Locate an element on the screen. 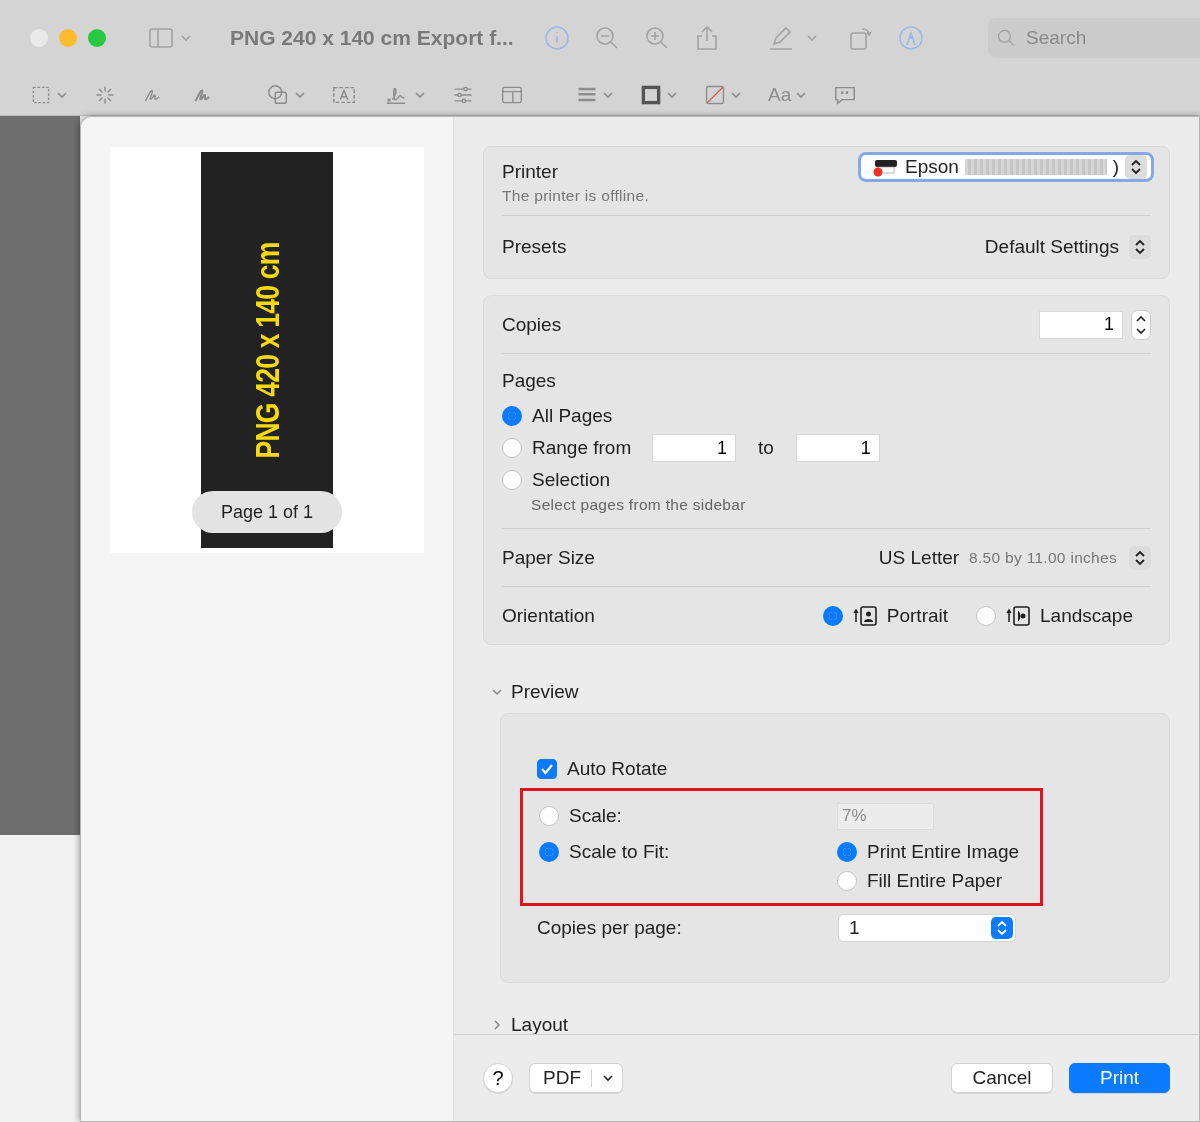 The height and width of the screenshot is (1122, 1200). checkbox is located at coordinates (547, 769).